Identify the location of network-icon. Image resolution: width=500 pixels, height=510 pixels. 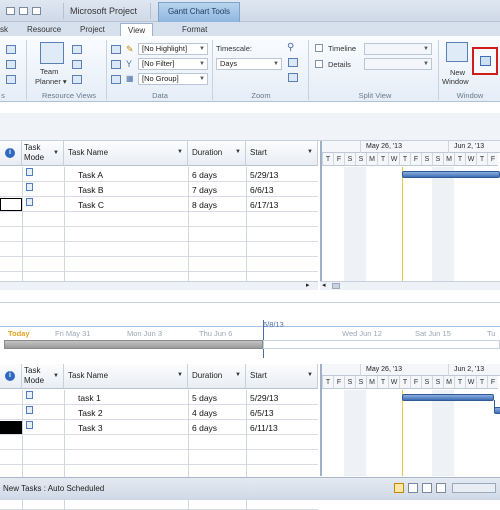
(11, 79).